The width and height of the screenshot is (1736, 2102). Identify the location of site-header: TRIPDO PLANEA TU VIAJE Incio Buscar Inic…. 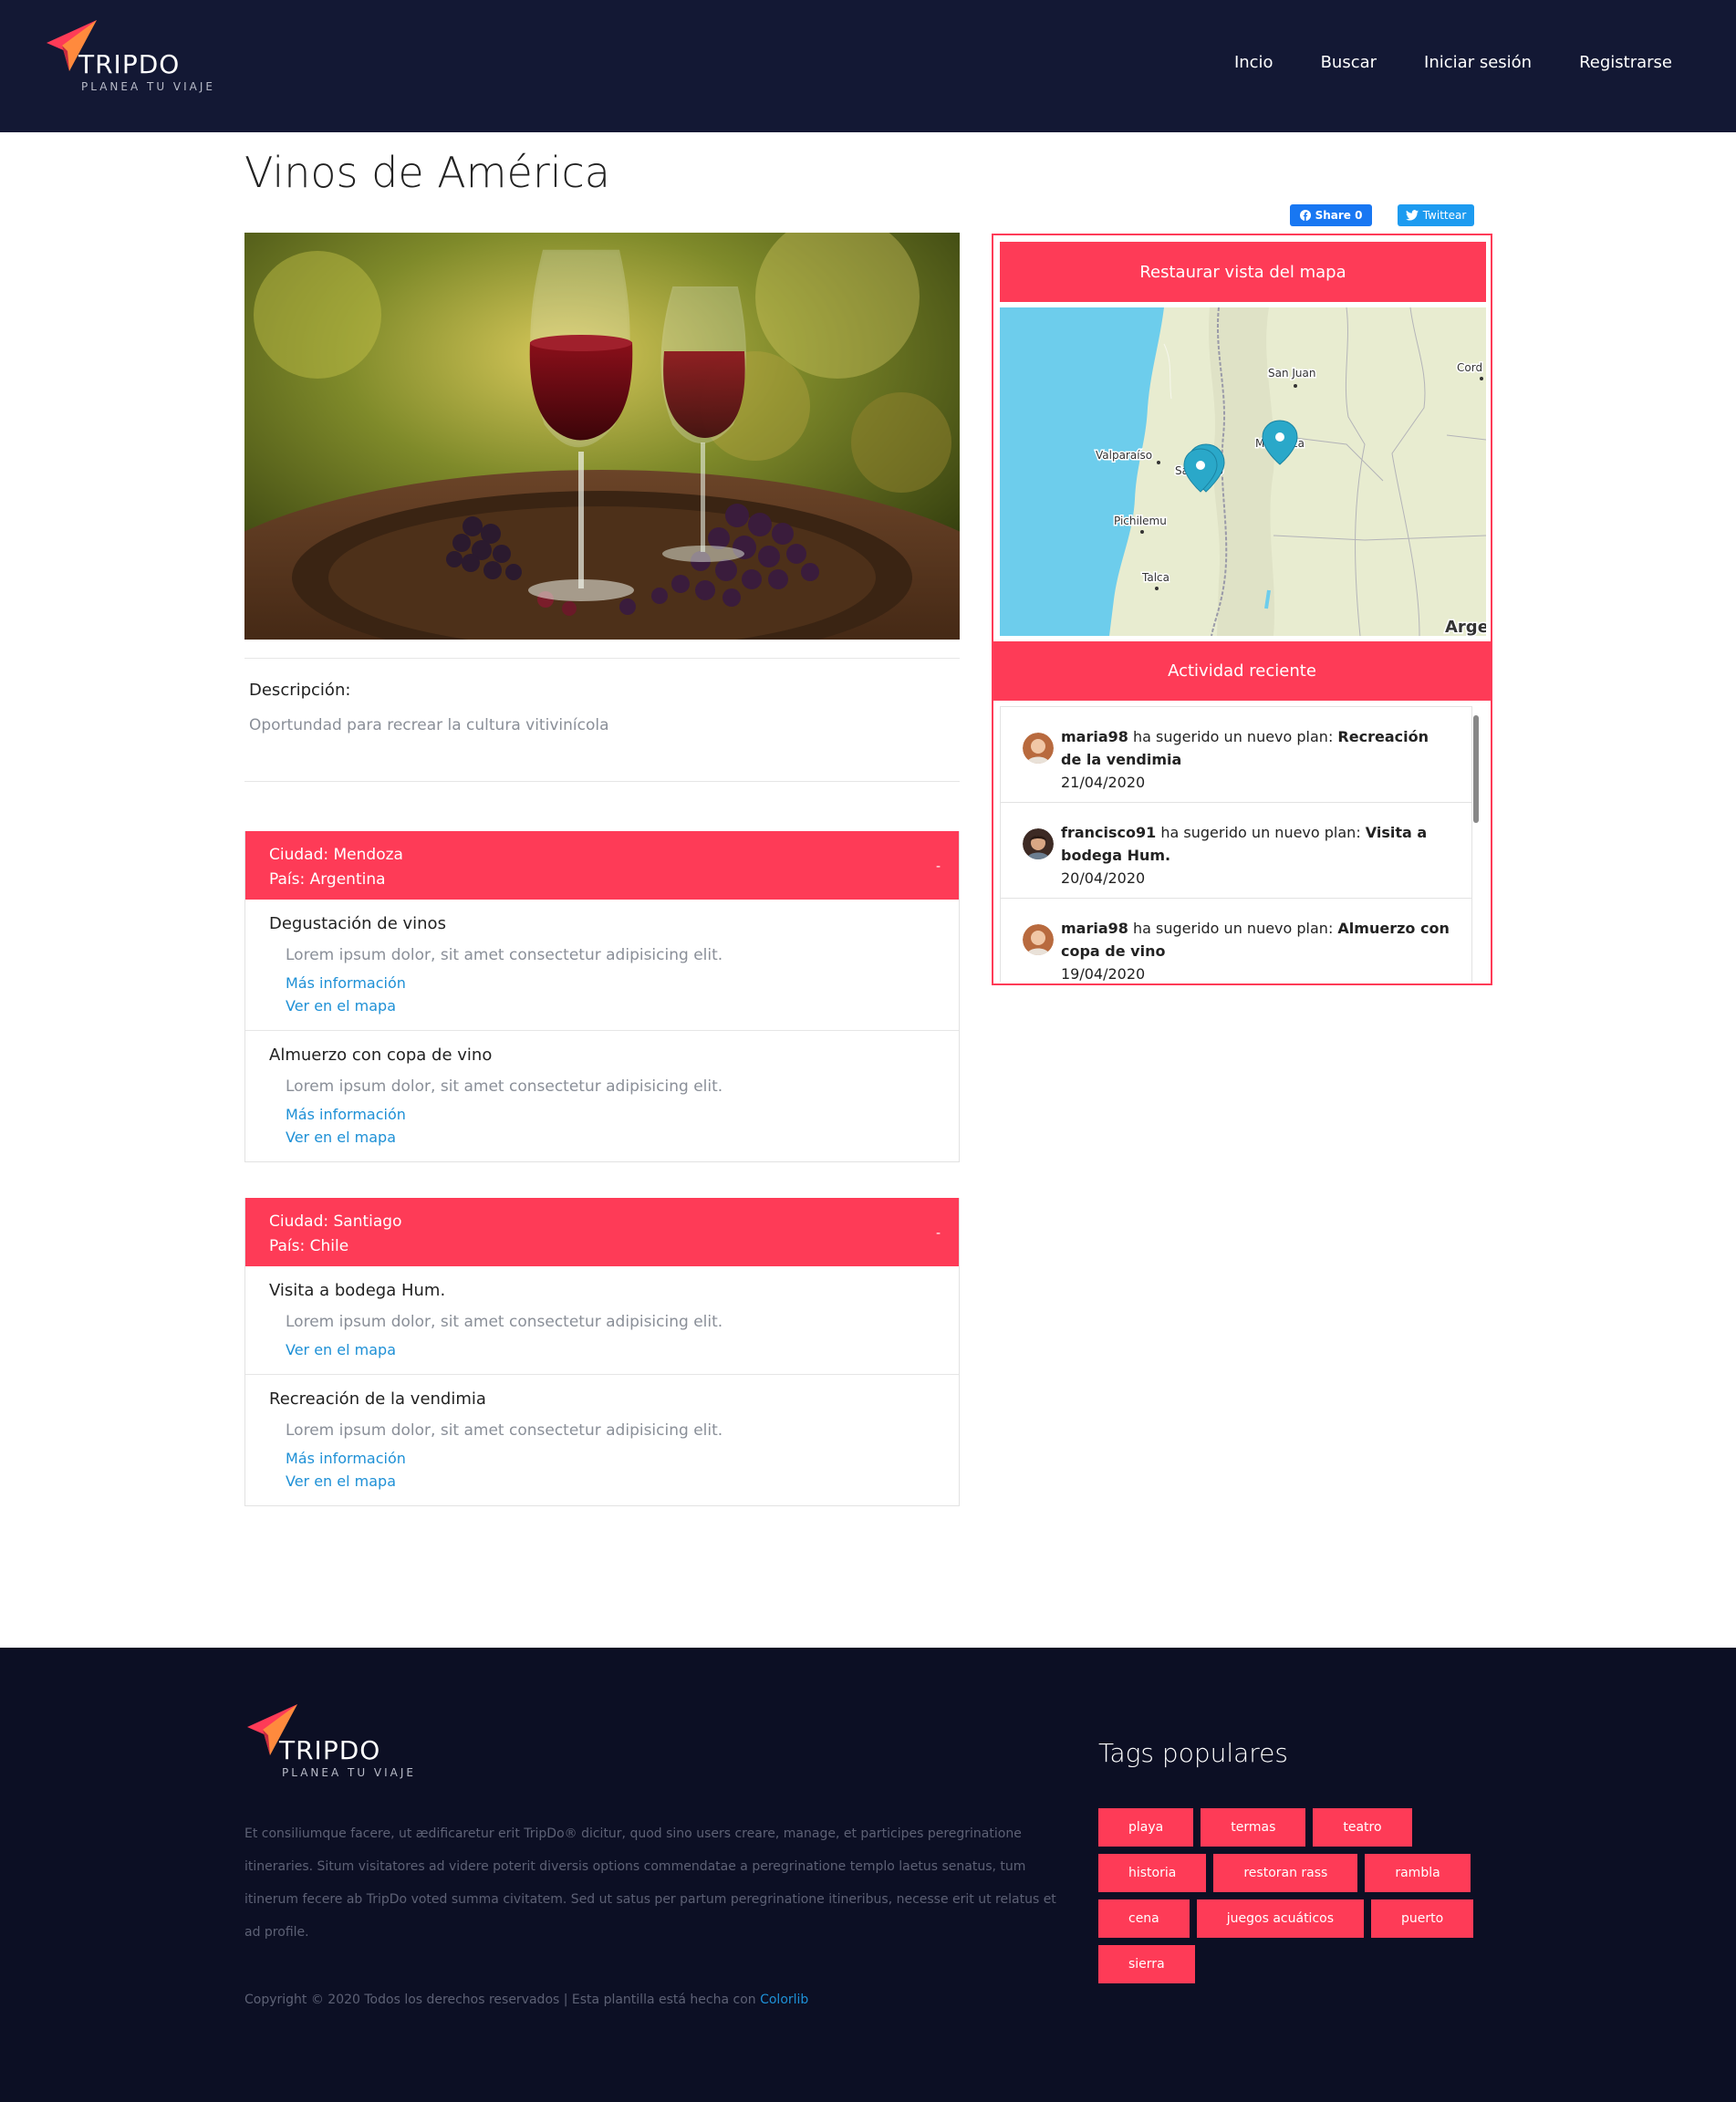
(868, 66).